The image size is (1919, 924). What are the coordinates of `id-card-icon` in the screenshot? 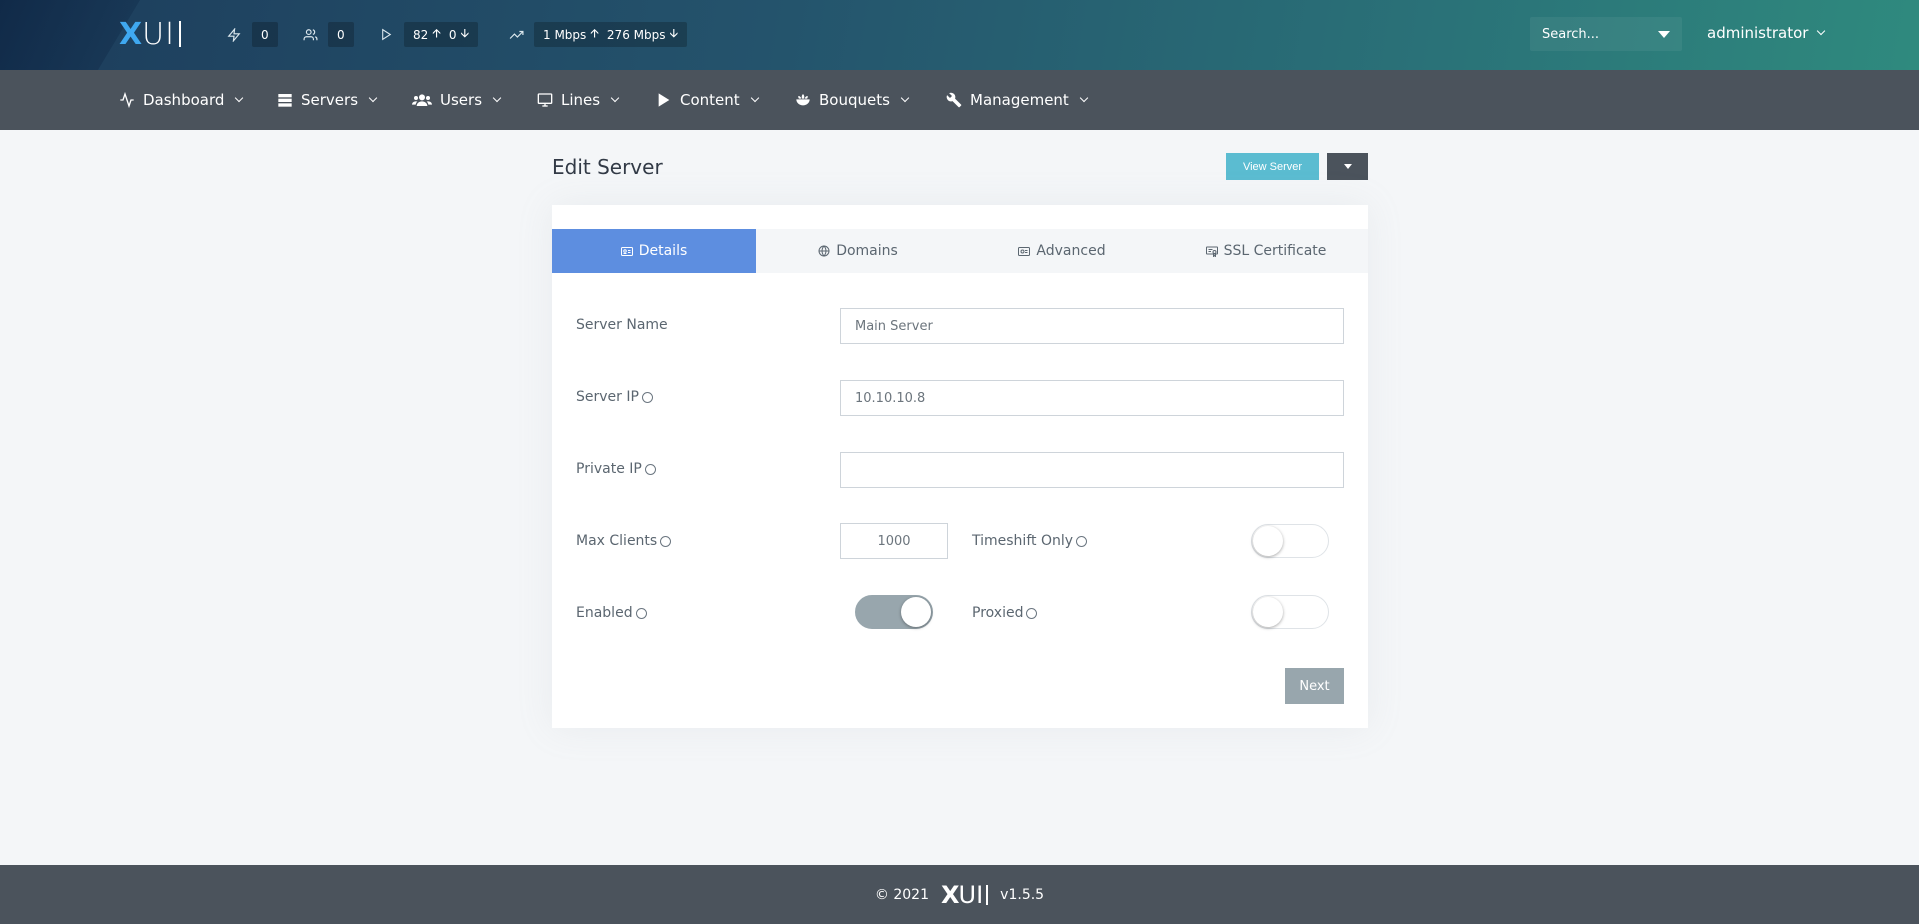 It's located at (626, 251).